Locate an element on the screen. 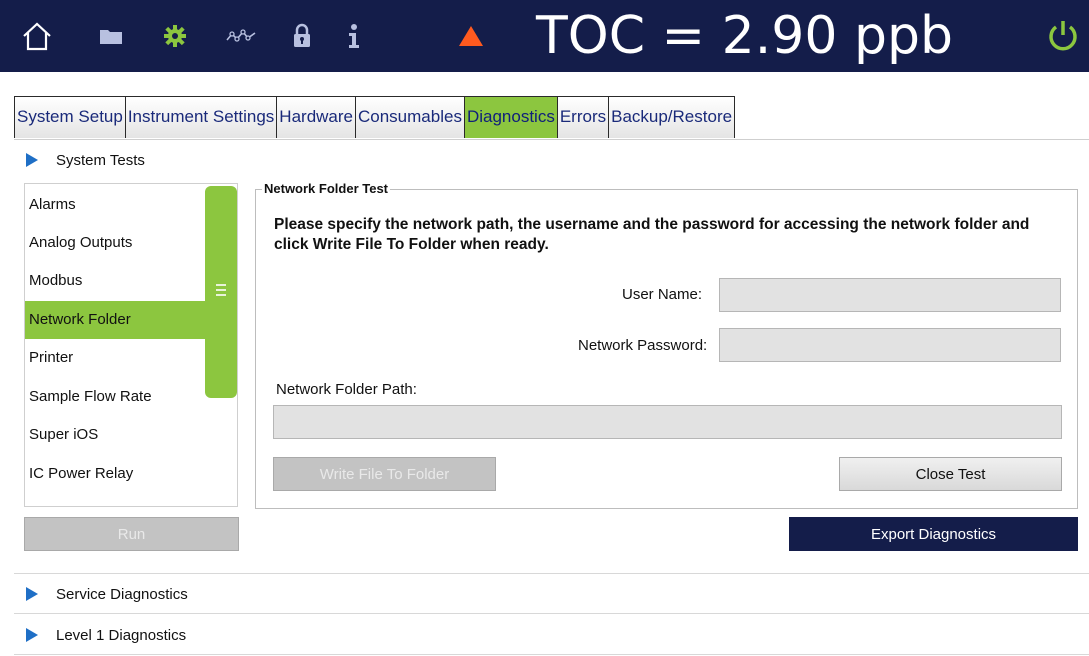  section-title: Service Diagnostics is located at coordinates (122, 594).